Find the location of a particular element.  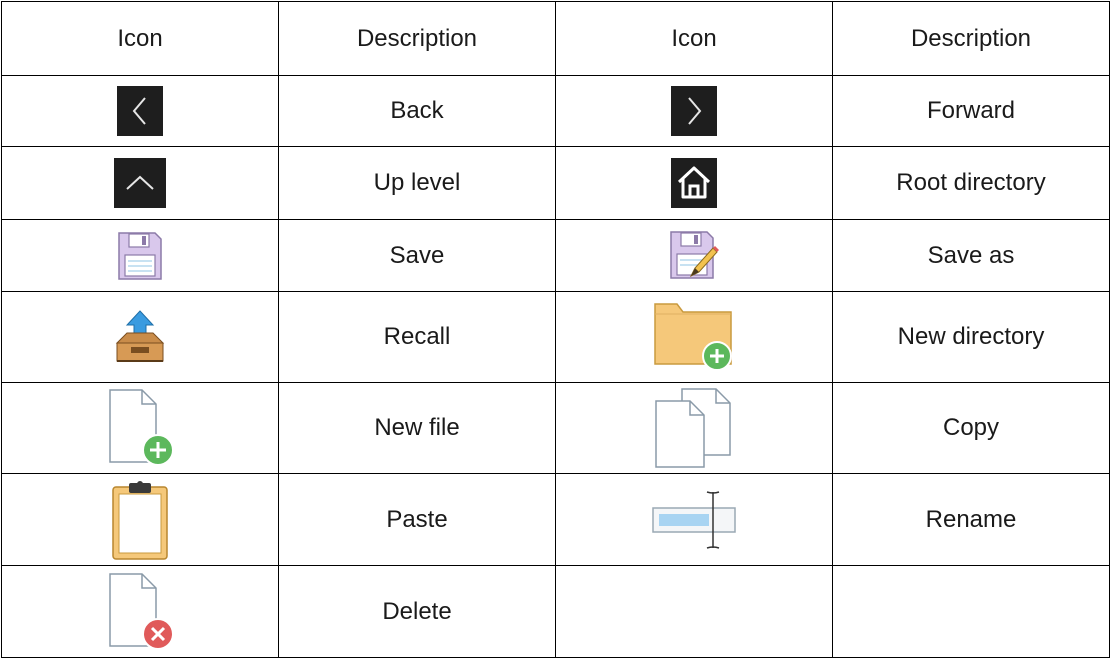

description-cell: Root directory is located at coordinates (971, 183).